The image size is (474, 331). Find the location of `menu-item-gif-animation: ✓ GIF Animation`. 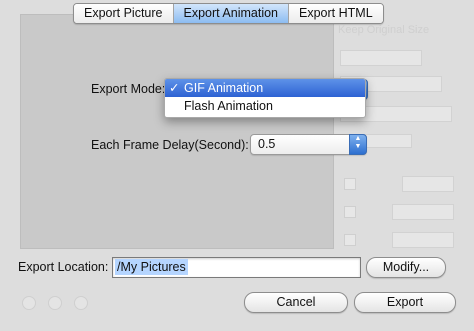

menu-item-gif-animation: ✓ GIF Animation is located at coordinates (265, 88).